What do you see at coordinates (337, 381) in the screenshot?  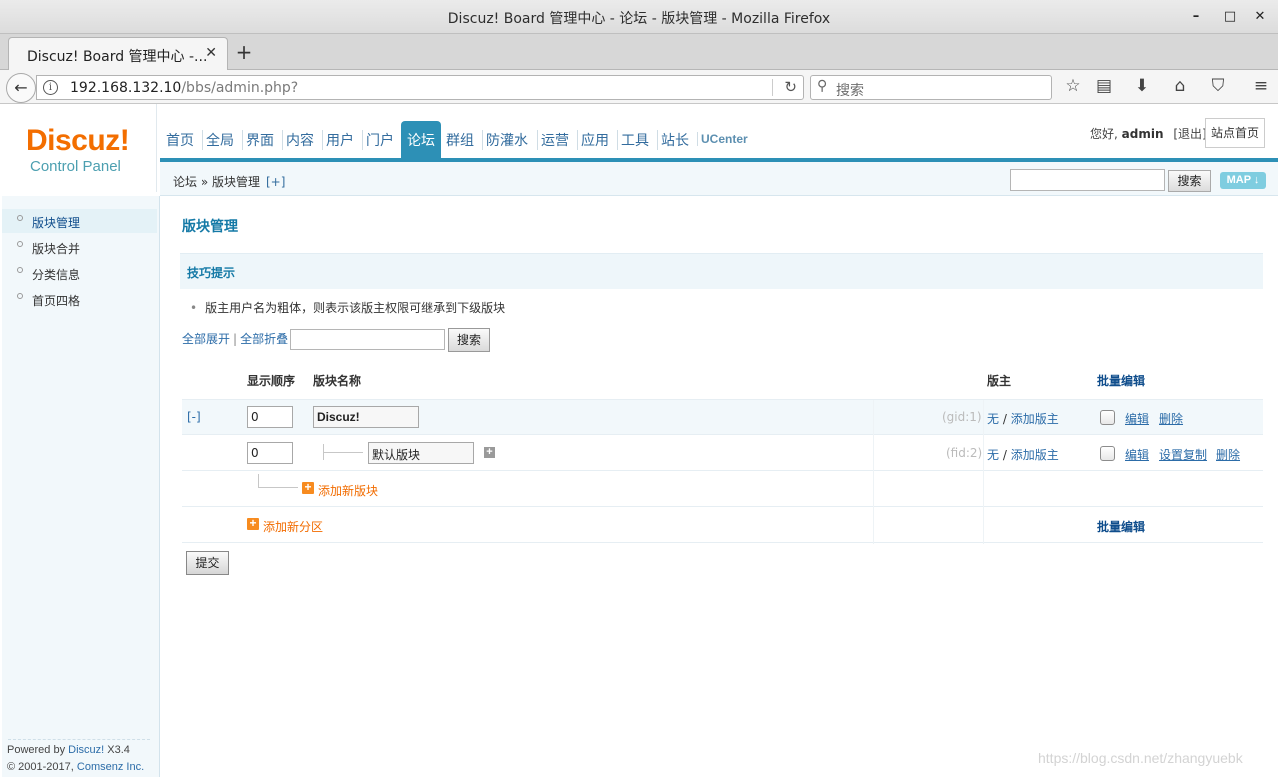 I see `col-name: 版块名称` at bounding box center [337, 381].